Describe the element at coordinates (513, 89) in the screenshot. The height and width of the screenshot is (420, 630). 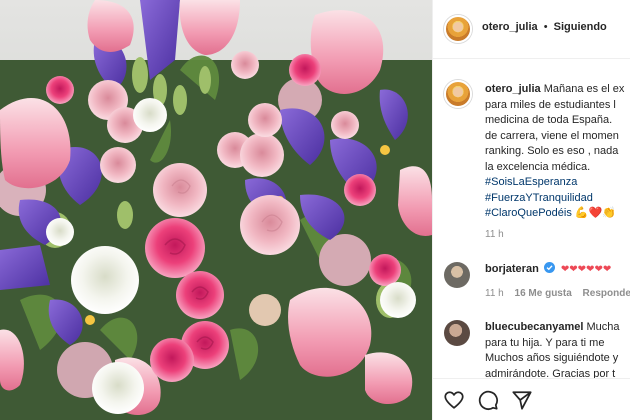
I see `caption-username: otero_julia` at that location.